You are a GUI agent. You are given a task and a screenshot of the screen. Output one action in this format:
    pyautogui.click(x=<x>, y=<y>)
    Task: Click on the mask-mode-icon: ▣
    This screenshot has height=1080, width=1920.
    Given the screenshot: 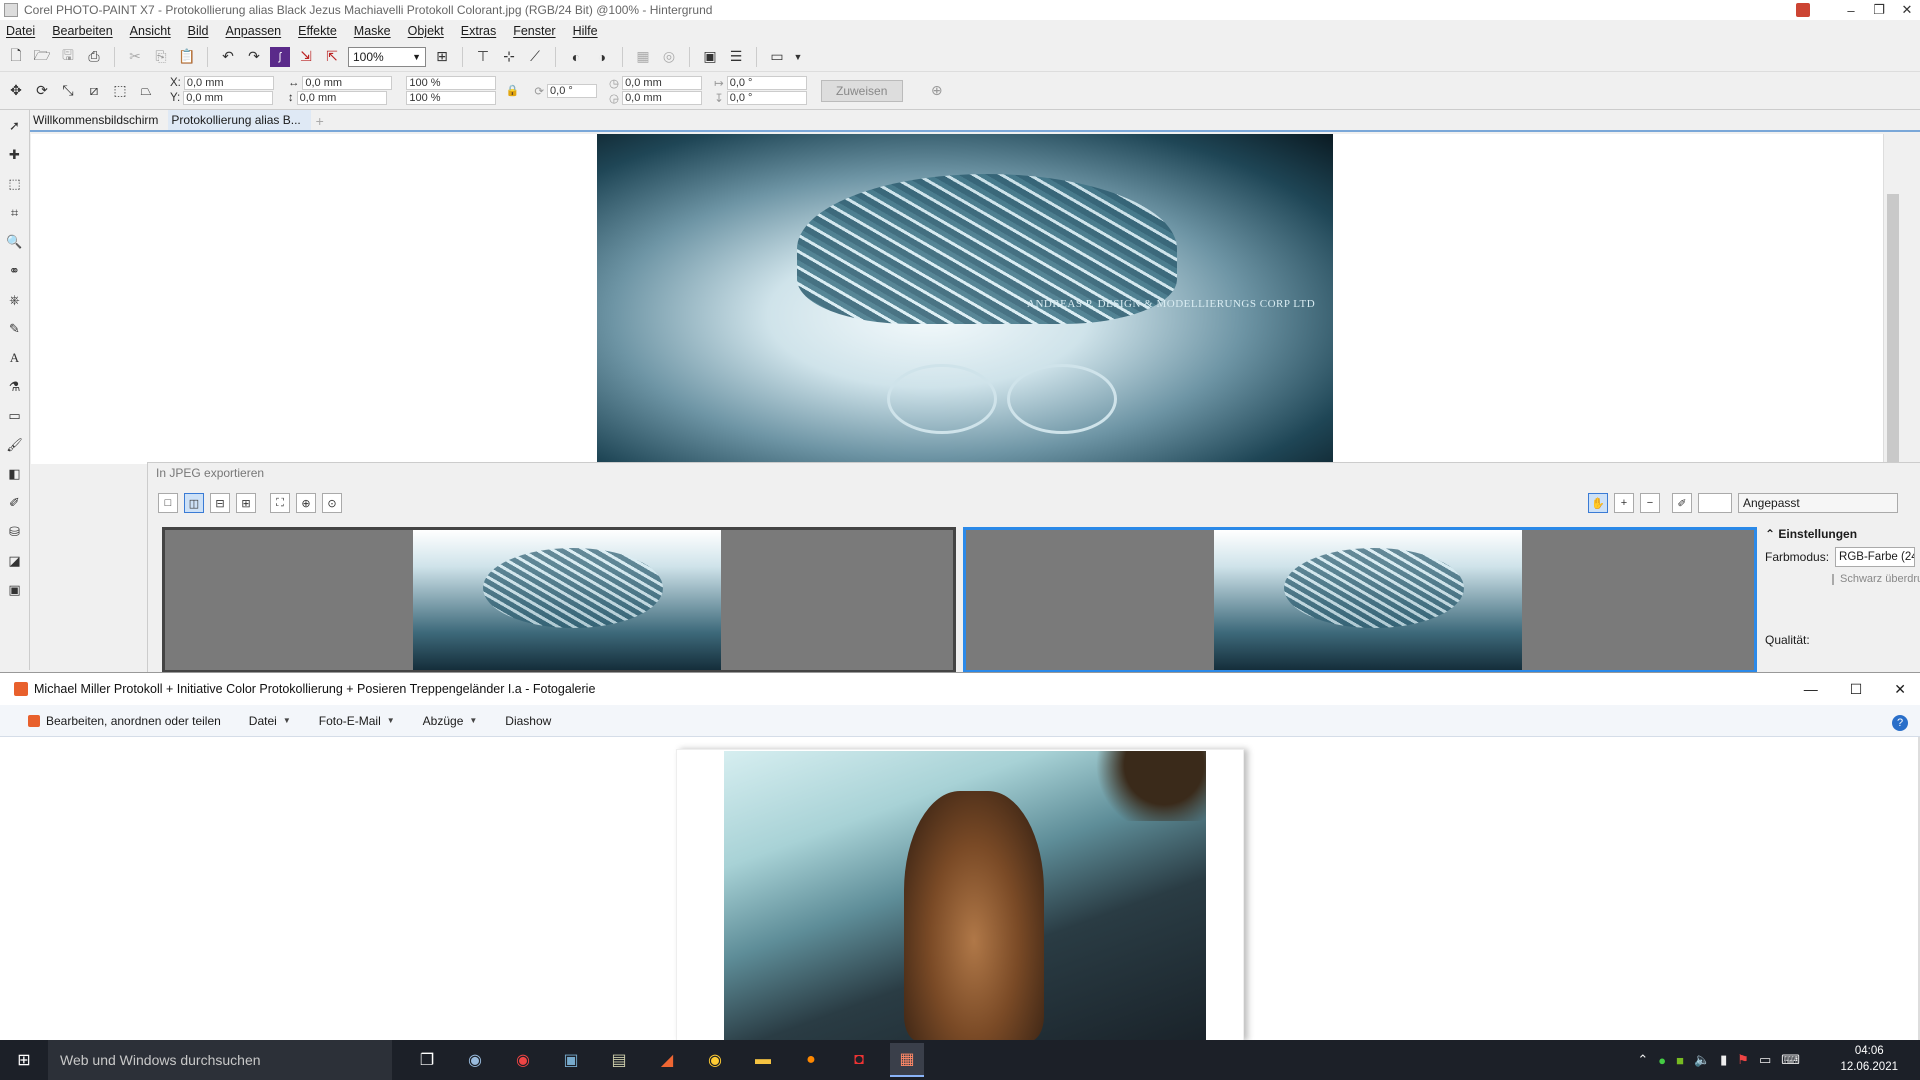 What is the action you would take?
    pyautogui.click(x=15, y=590)
    